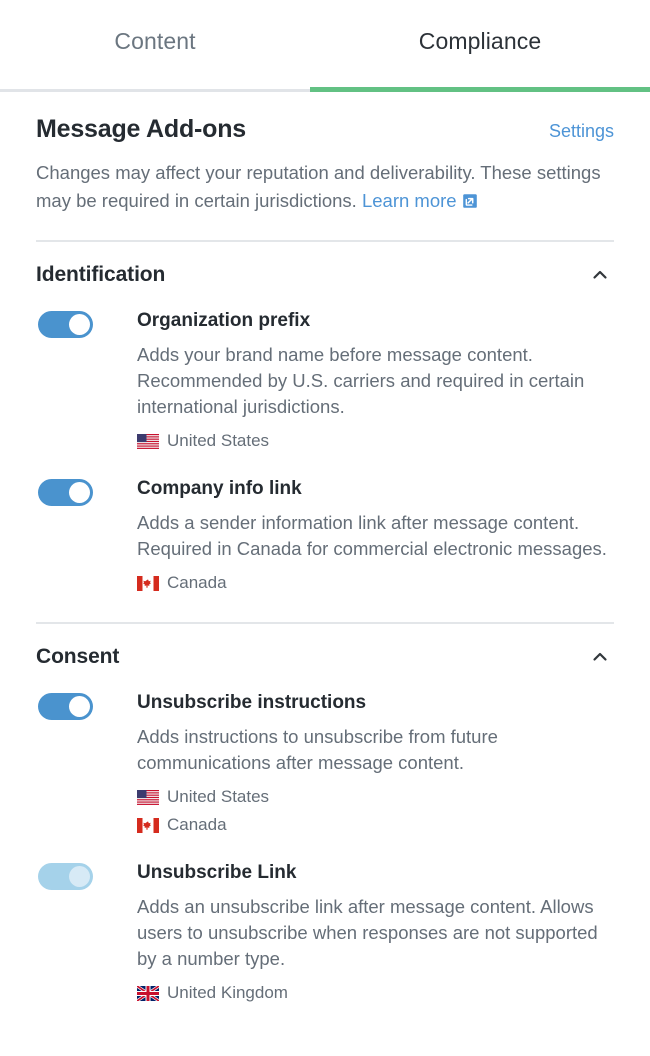 This screenshot has width=650, height=1056. Describe the element at coordinates (65, 706) in the screenshot. I see `toggle-unsubscribe-instructions` at that location.